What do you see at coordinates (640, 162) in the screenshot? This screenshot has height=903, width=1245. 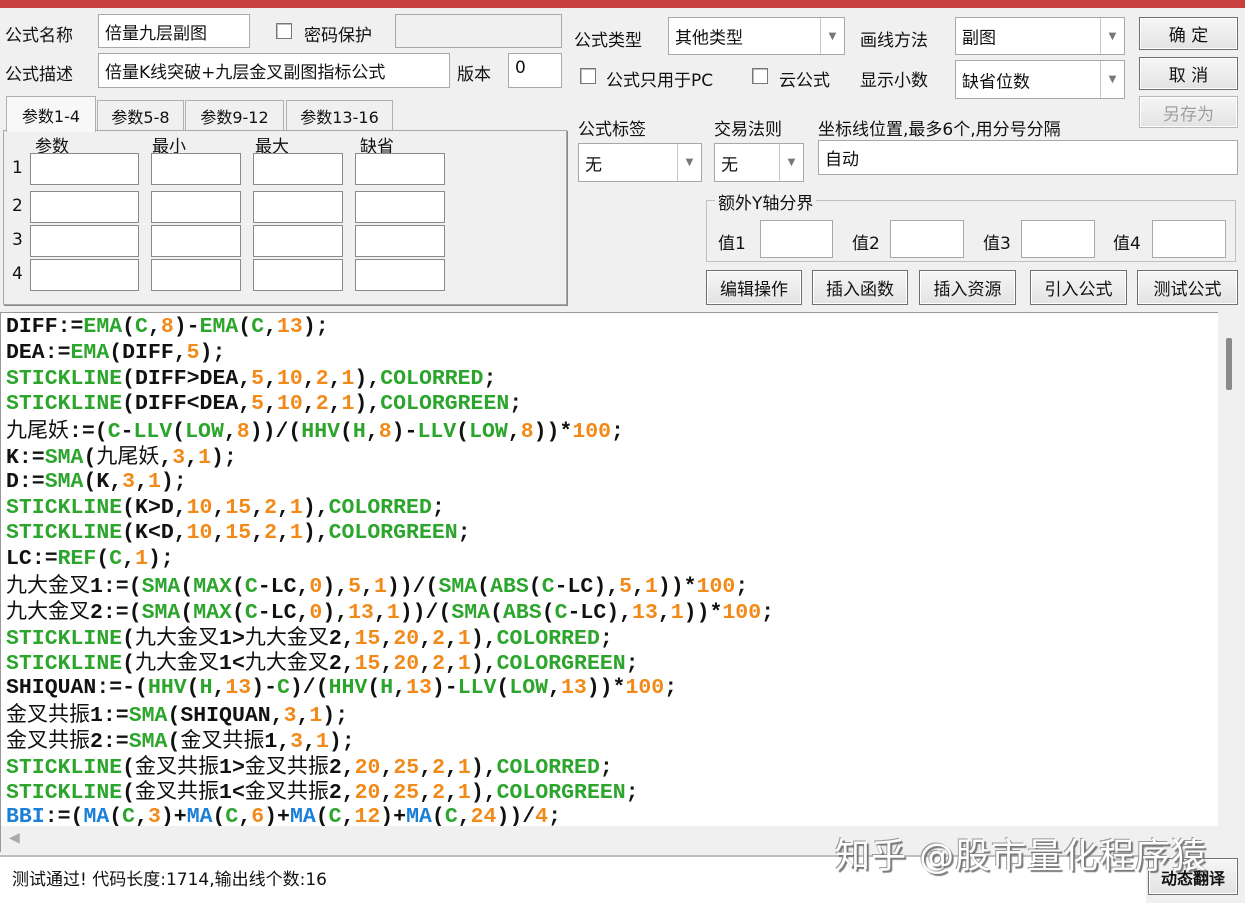 I see `formula-tag-select: 无 ▼` at bounding box center [640, 162].